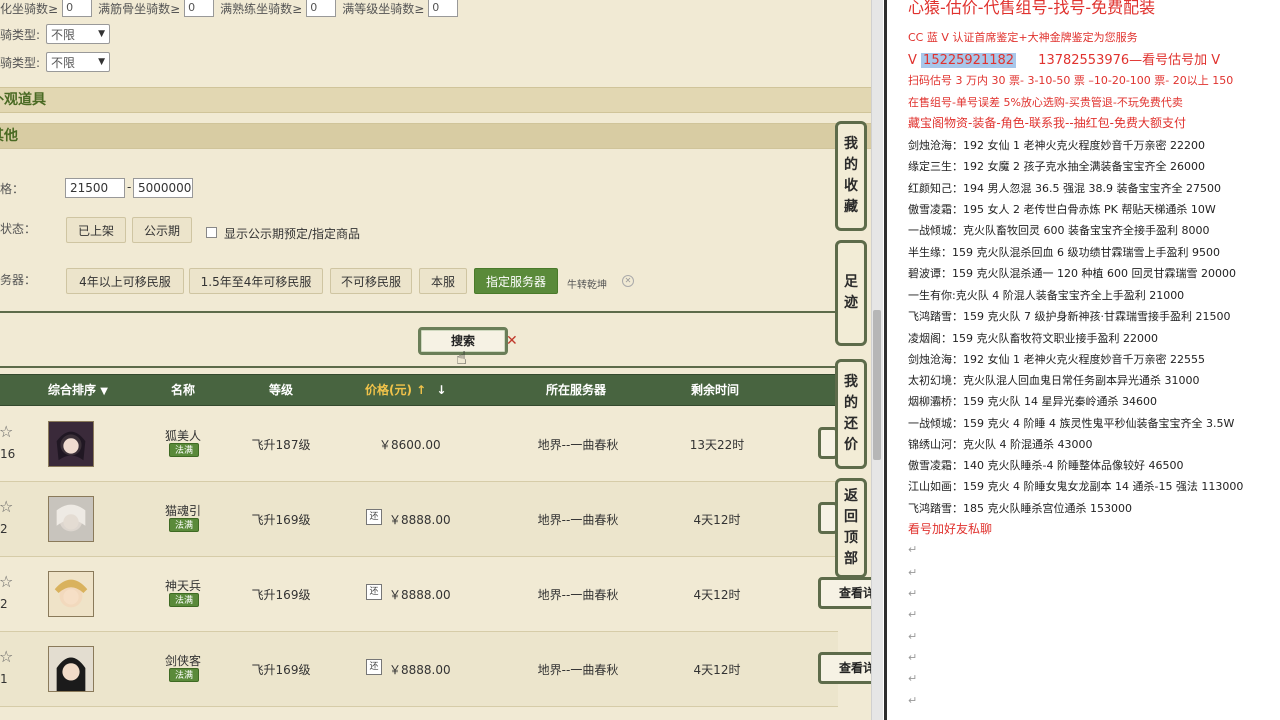 Image resolution: width=1280 pixels, height=720 pixels. What do you see at coordinates (1069, 316) in the screenshot?
I see `notes-item: 飞鸿踏雪：159 克火队 7 级护身新神孩·甘霖瑞雪接手盈利 21500` at bounding box center [1069, 316].